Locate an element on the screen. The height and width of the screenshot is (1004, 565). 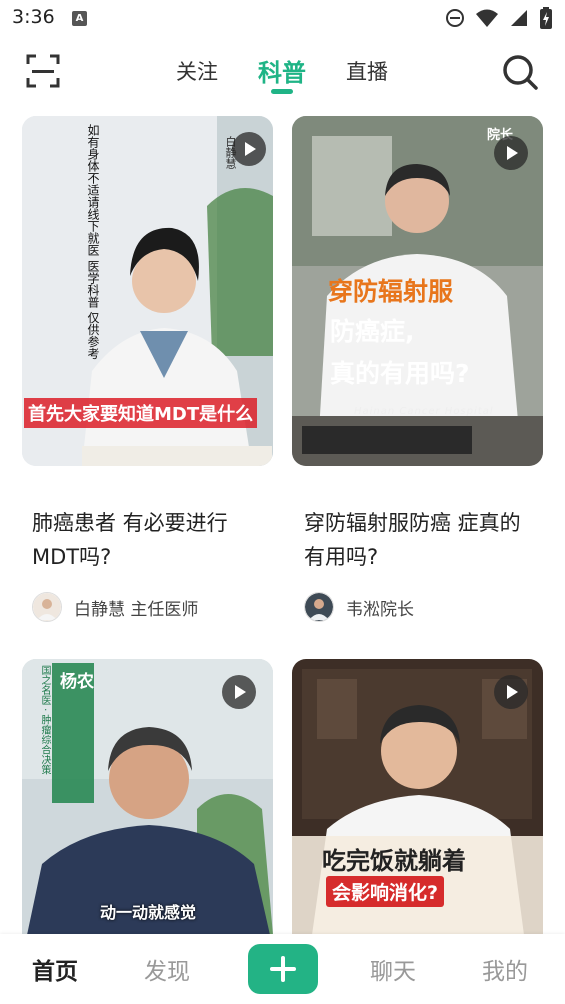
bottom-nav: 首页 发现 聊天 我的 is located at coordinates (282, 969).